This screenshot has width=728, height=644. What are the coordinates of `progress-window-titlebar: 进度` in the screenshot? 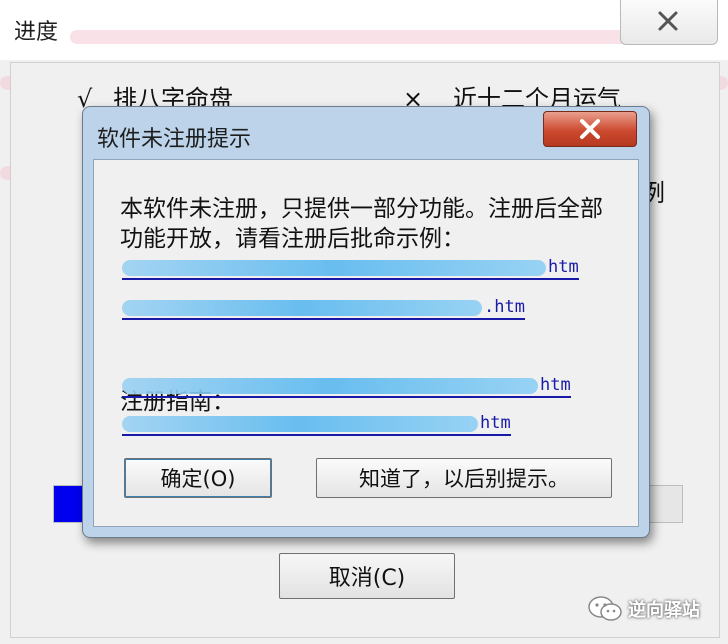 It's located at (364, 30).